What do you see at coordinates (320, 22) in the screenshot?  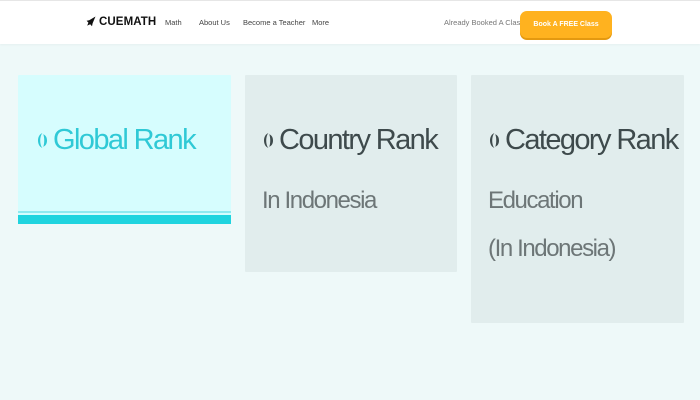 I see `nav-link-more: More` at bounding box center [320, 22].